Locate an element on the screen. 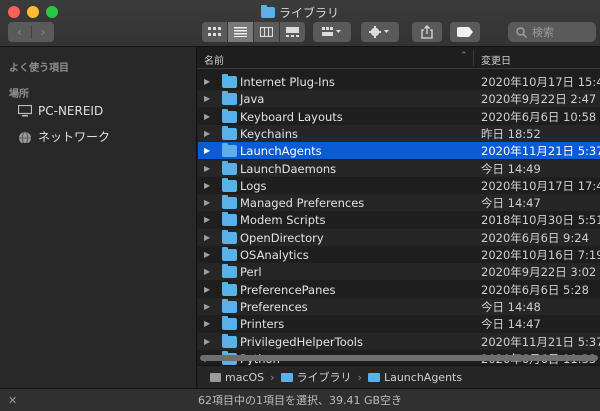 The width and height of the screenshot is (600, 411). path-segment-label: macOS is located at coordinates (245, 377).